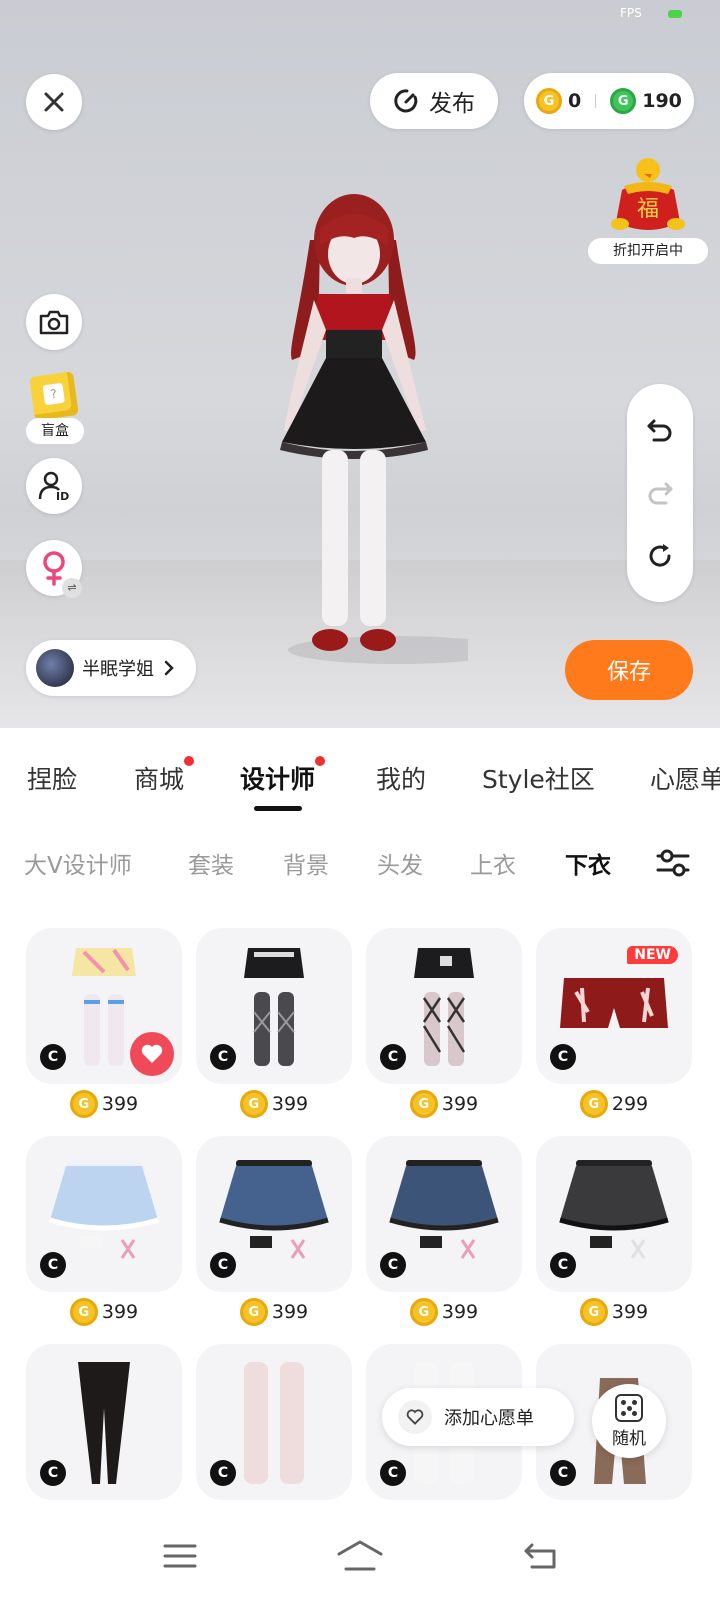  What do you see at coordinates (685, 778) in the screenshot?
I see `tab-wishlist: 心愿单` at bounding box center [685, 778].